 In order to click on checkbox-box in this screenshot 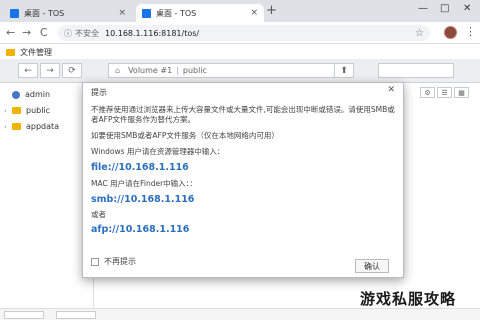, I will do `click(95, 261)`.